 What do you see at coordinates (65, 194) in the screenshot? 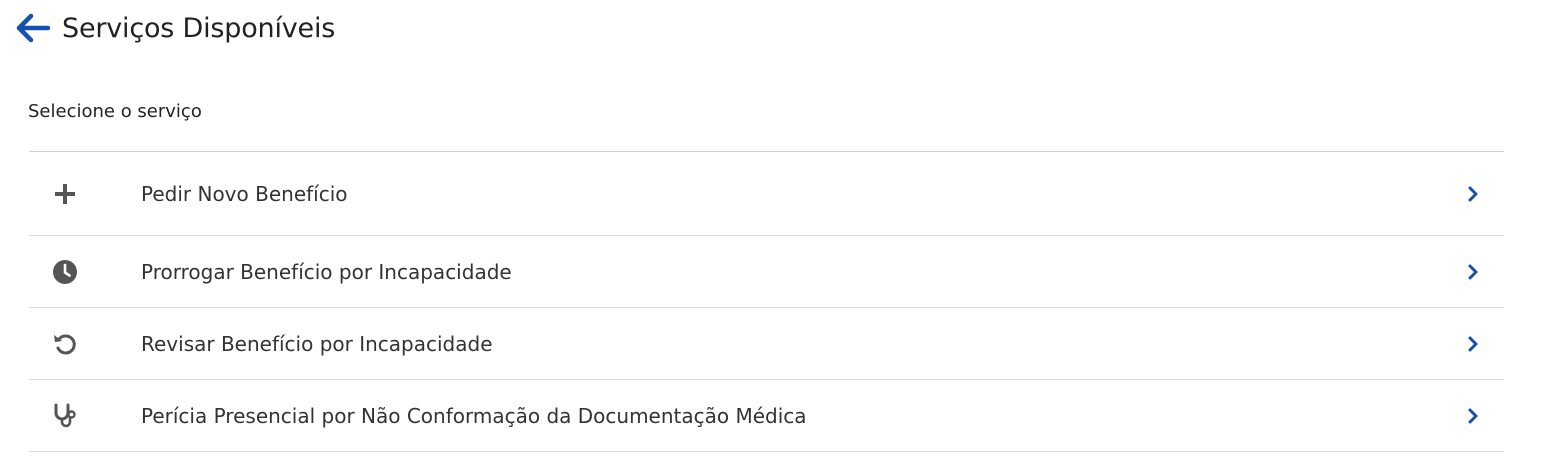
I see `plus-icon` at bounding box center [65, 194].